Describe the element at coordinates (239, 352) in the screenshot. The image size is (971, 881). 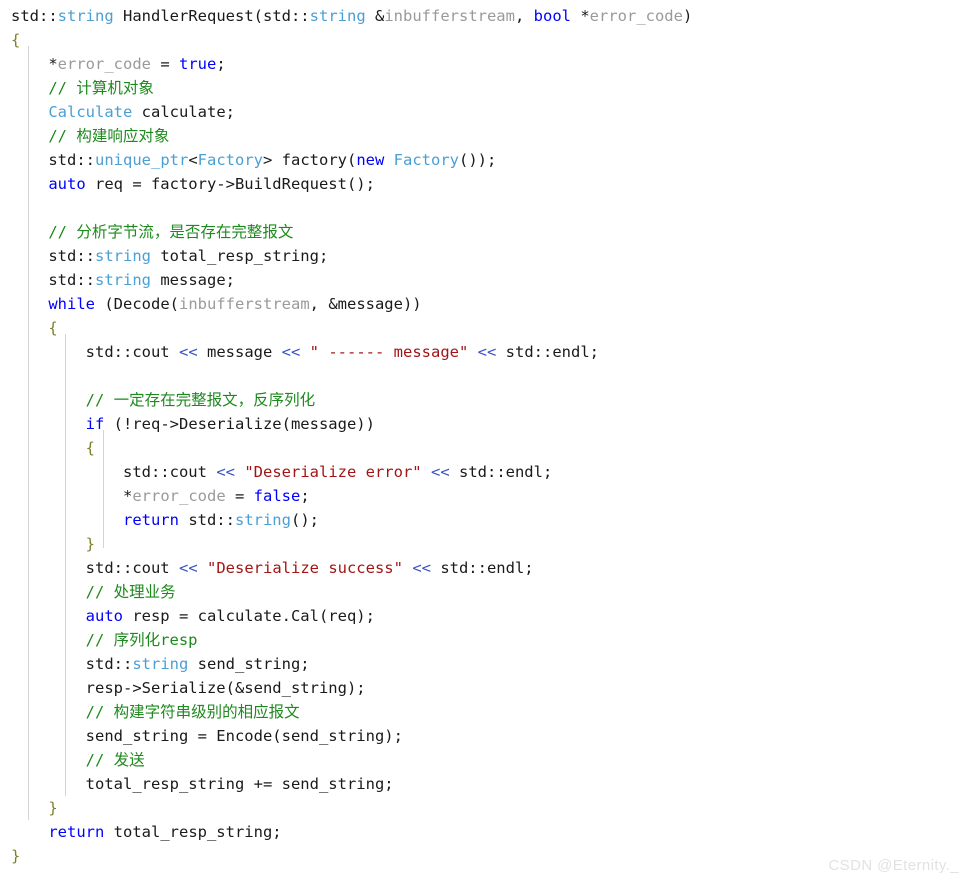
I see `code-token: message` at that location.